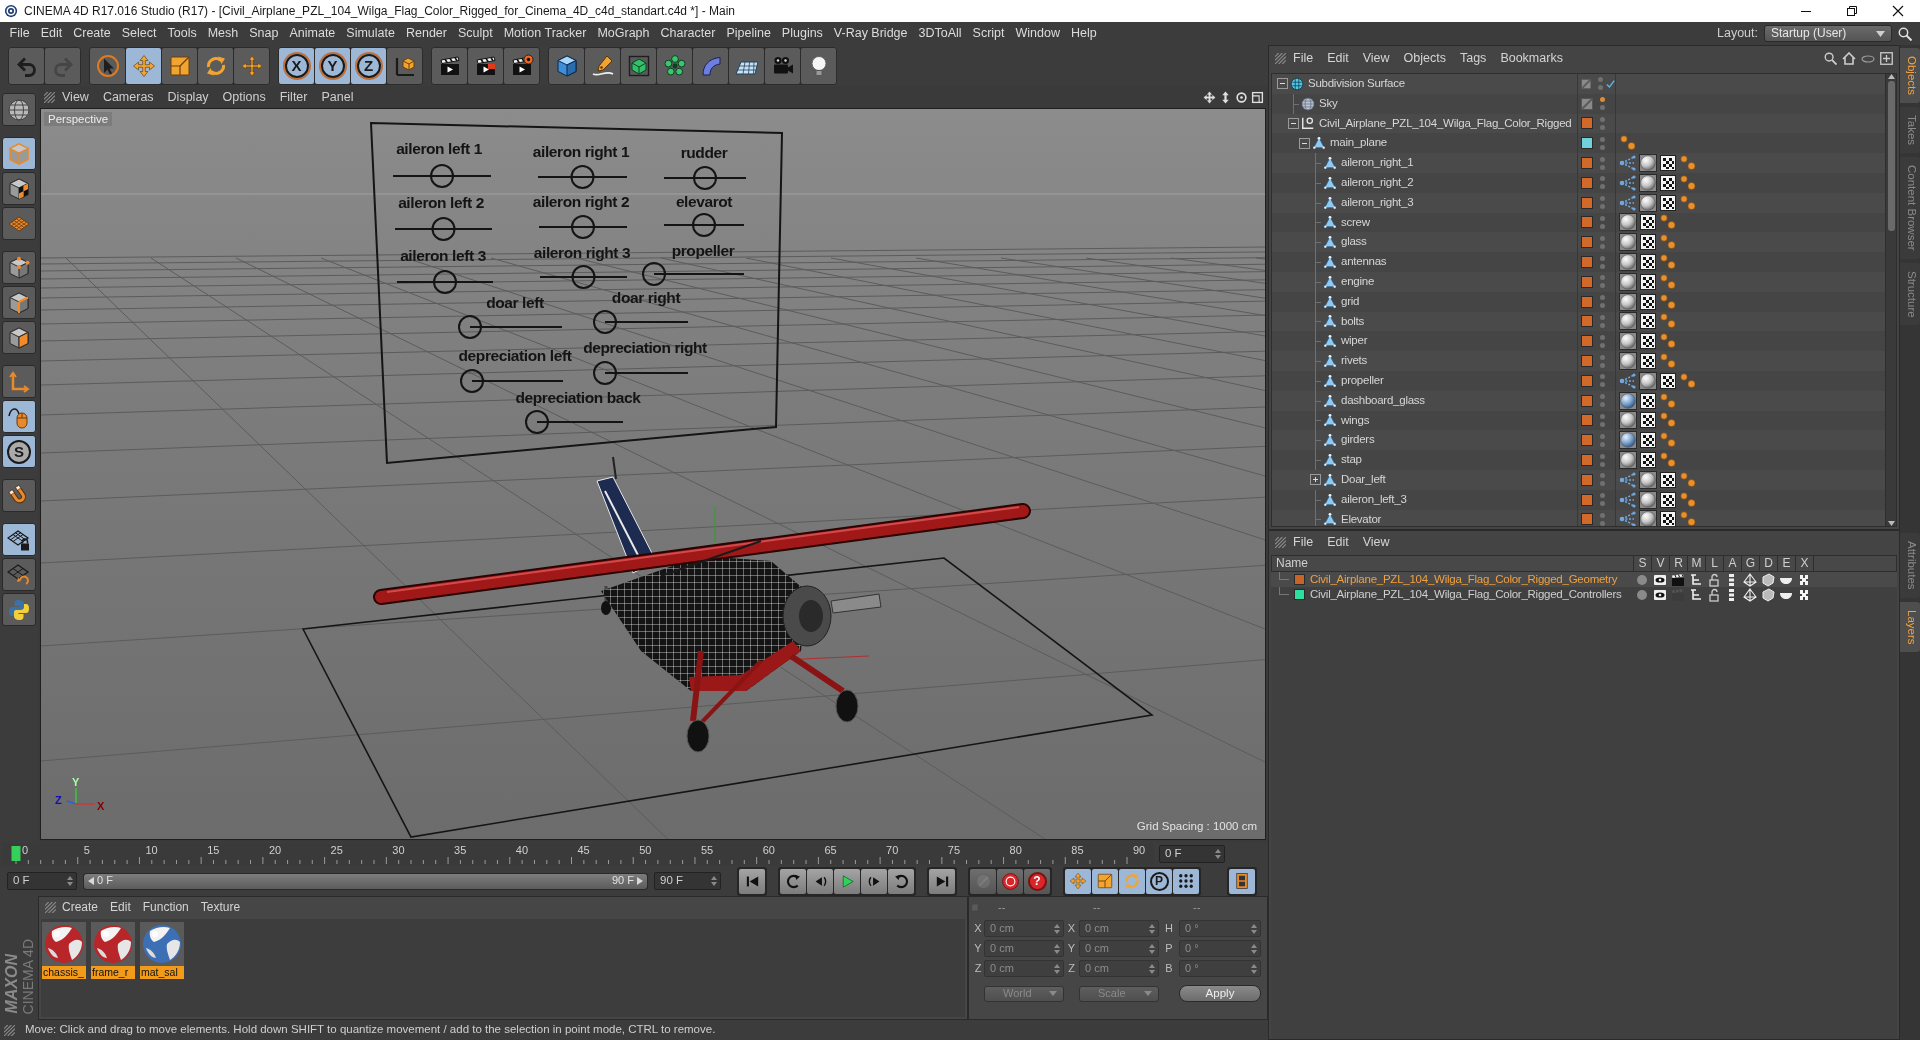 The width and height of the screenshot is (1920, 1040). Describe the element at coordinates (1445, 123) in the screenshot. I see `object-name: Civil_Airplane_PZL_104_Wilga_Flag_Color_Rigged` at that location.